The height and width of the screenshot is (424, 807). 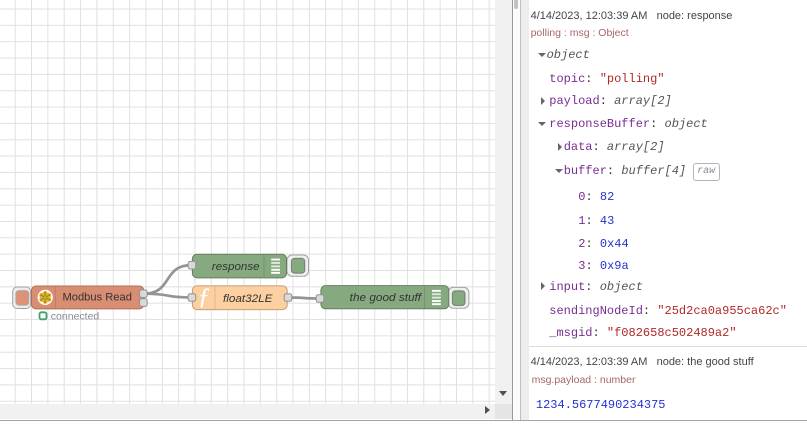 What do you see at coordinates (236, 267) in the screenshot?
I see `svg-text: response` at bounding box center [236, 267].